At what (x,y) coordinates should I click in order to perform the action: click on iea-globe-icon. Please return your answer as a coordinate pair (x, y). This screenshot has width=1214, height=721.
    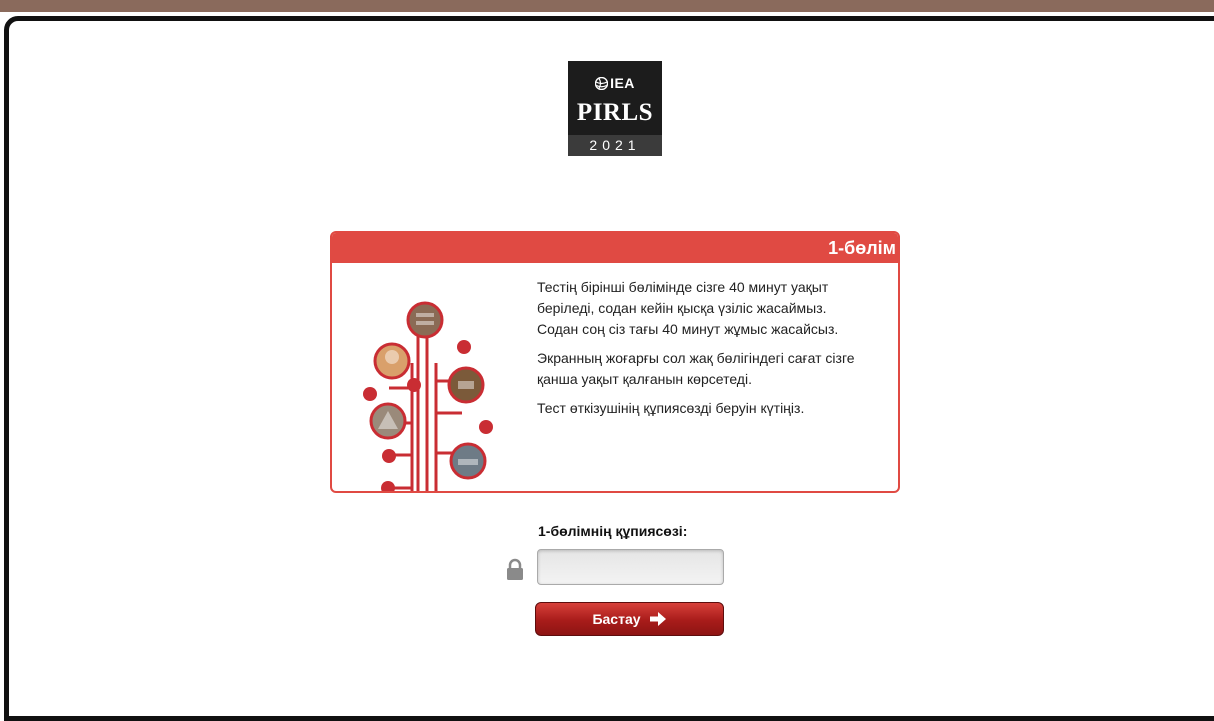
    Looking at the image, I should click on (601, 83).